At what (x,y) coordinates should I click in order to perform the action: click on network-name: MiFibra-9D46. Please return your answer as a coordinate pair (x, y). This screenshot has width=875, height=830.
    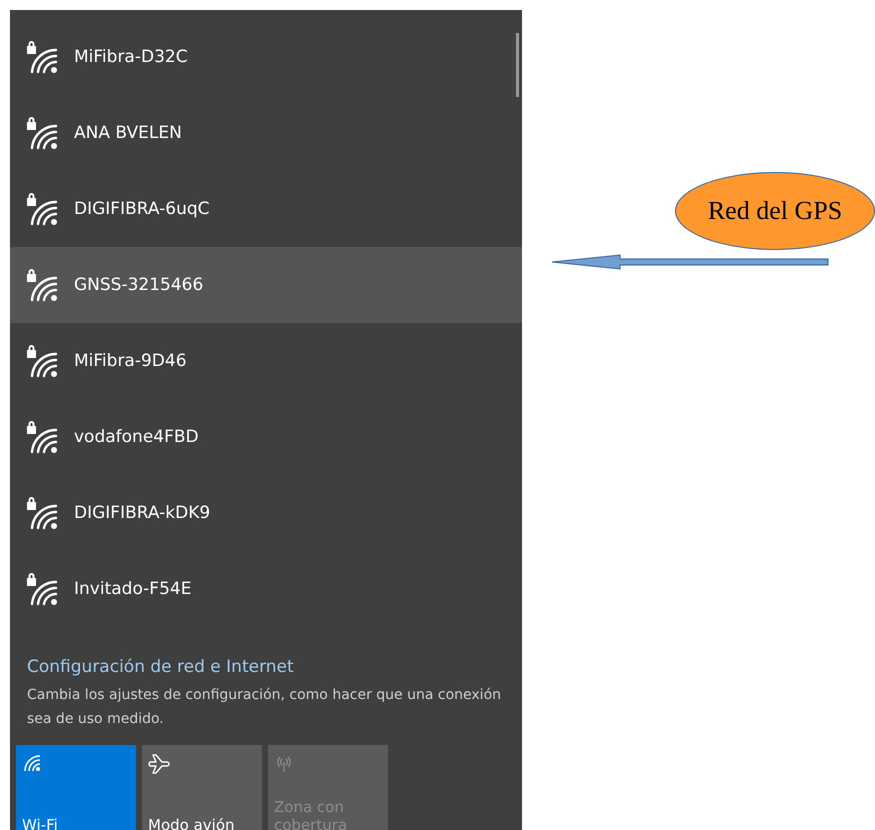
    Looking at the image, I should click on (130, 361).